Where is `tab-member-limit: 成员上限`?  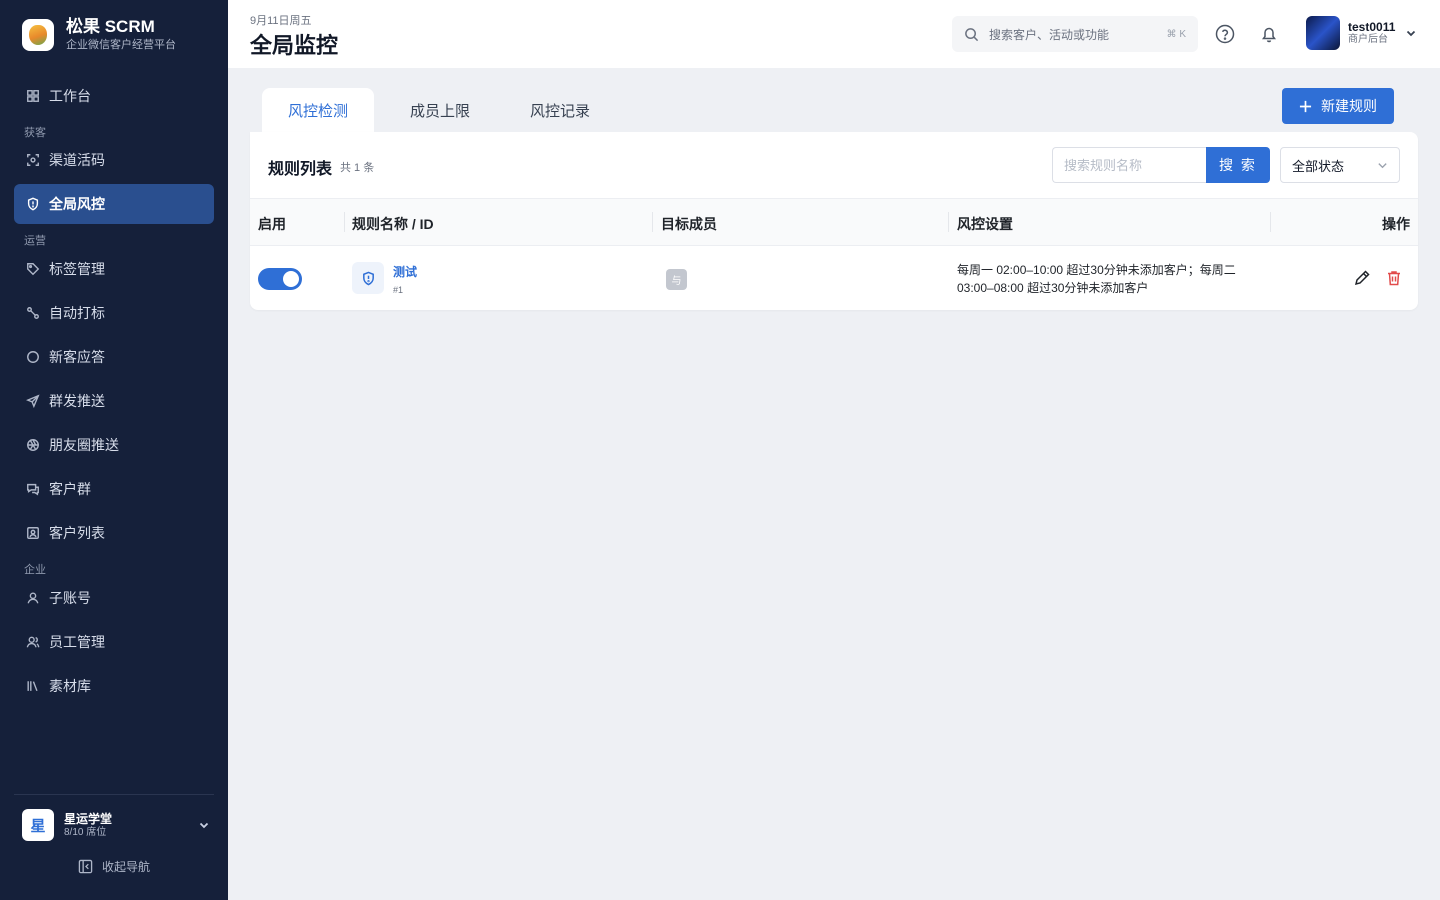
tab-member-limit: 成员上限 is located at coordinates (440, 110).